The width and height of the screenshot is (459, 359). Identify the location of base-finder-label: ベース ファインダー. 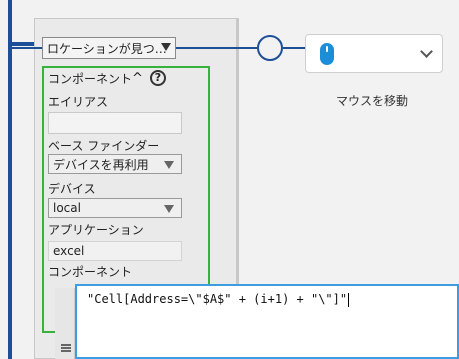
(104, 146).